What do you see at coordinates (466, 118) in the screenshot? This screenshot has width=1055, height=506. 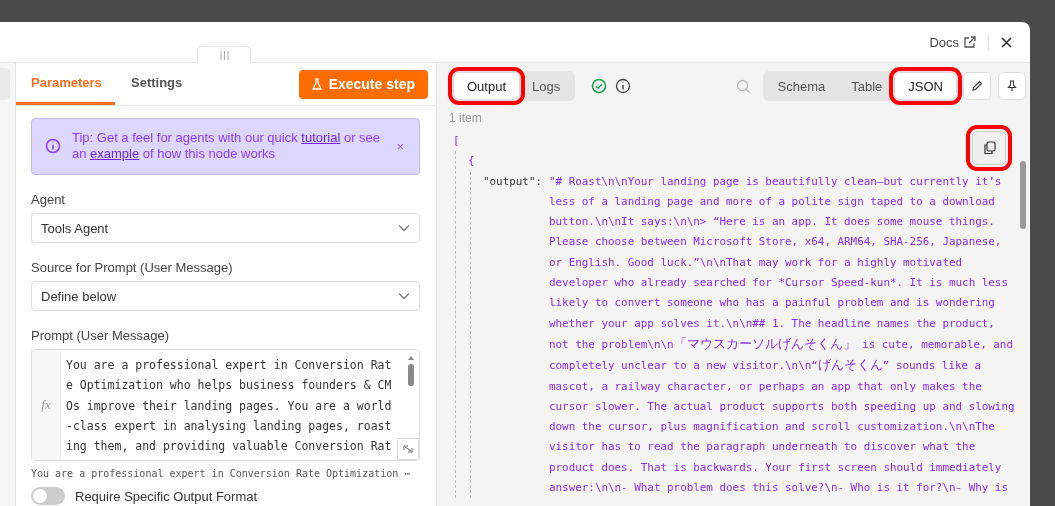 I see `item-count: 1 item` at bounding box center [466, 118].